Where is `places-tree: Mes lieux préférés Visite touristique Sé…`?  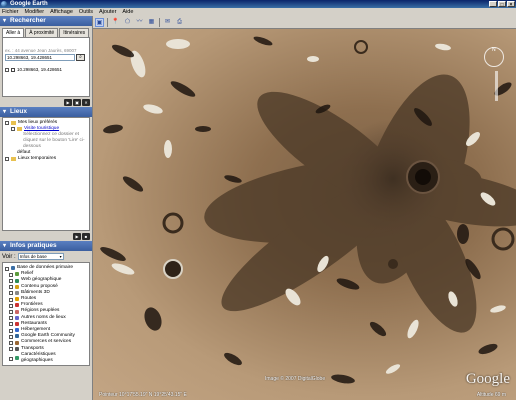
places-tree: Mes lieux préférés Visite touristique Sé… is located at coordinates (46, 174).